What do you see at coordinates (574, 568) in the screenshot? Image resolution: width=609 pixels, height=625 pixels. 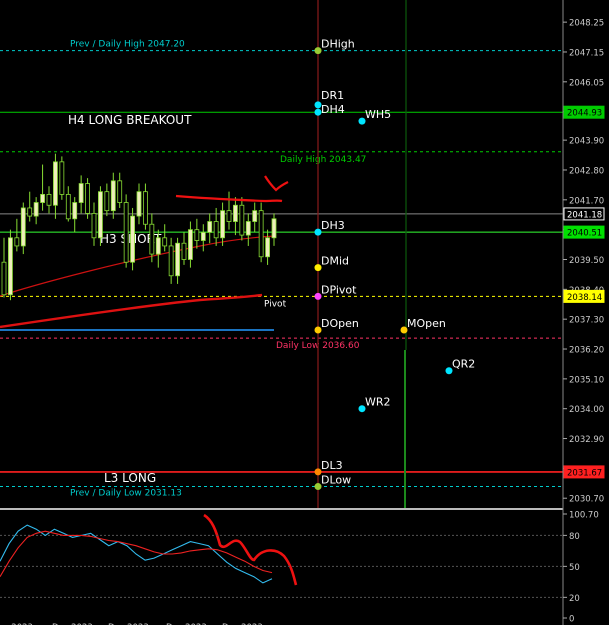 I see `osc-tick-label: 50` at bounding box center [574, 568].